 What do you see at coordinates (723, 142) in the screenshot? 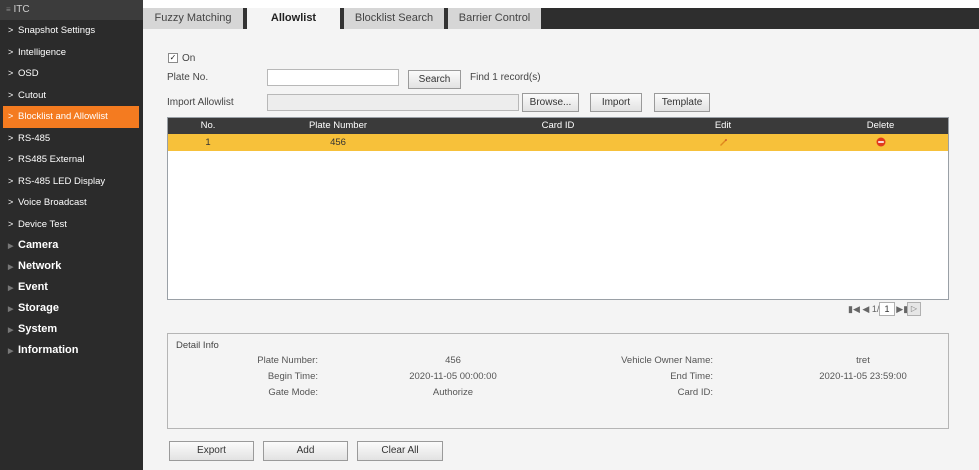
I see `pencil-icon` at bounding box center [723, 142].